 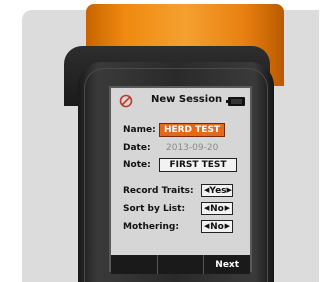 I want to click on sort-by-list-value: No, so click(x=217, y=208).